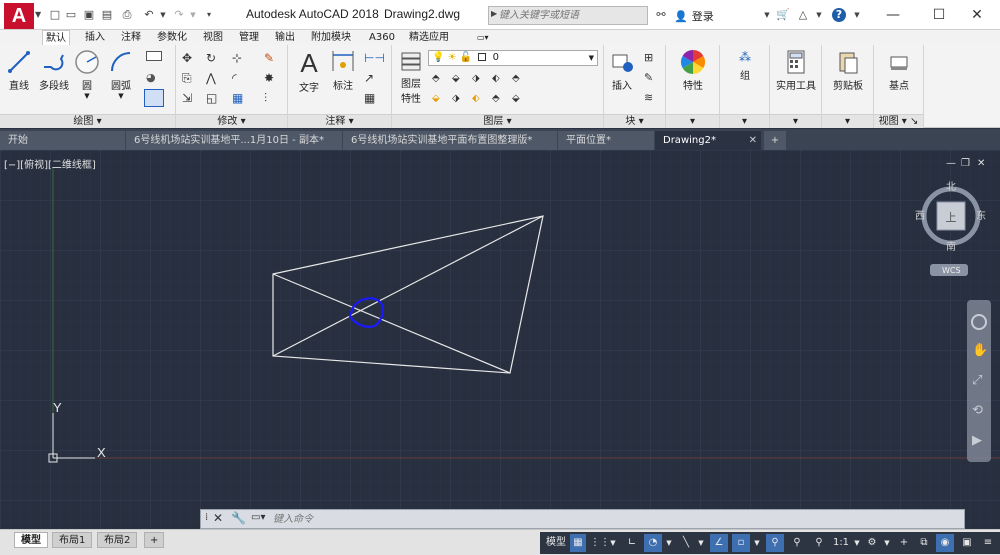 This screenshot has width=1000, height=555. What do you see at coordinates (634, 121) in the screenshot?
I see `block-panel-title: 块 ▾` at bounding box center [634, 121].